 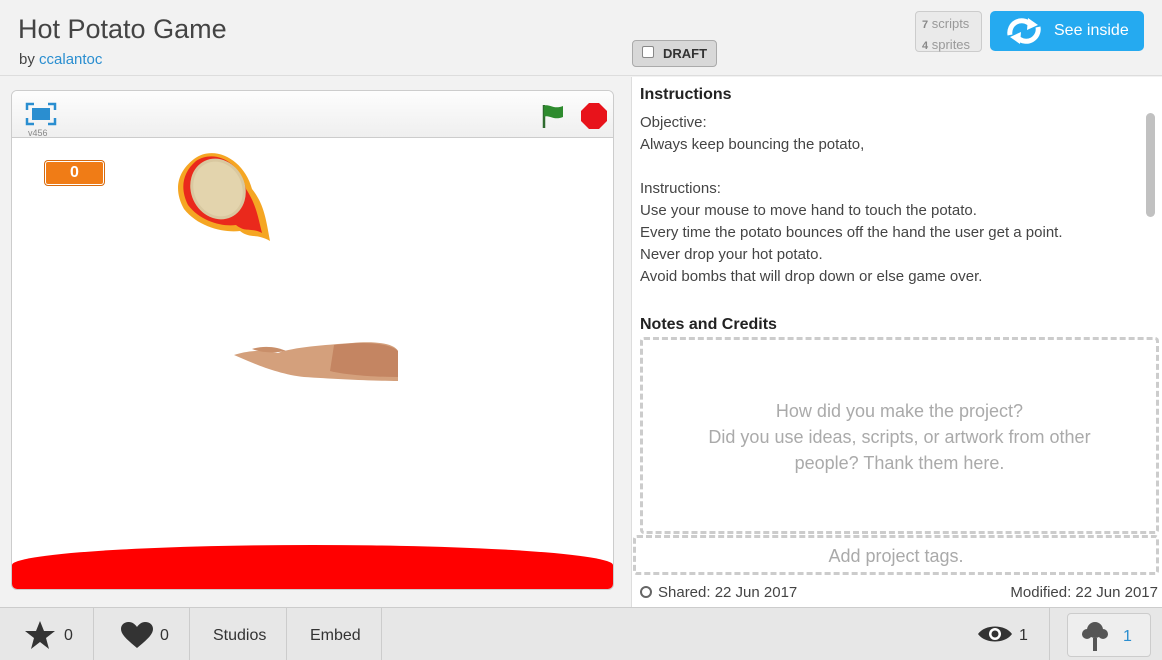 What do you see at coordinates (685, 53) in the screenshot?
I see `draft-label: DRAFT` at bounding box center [685, 53].